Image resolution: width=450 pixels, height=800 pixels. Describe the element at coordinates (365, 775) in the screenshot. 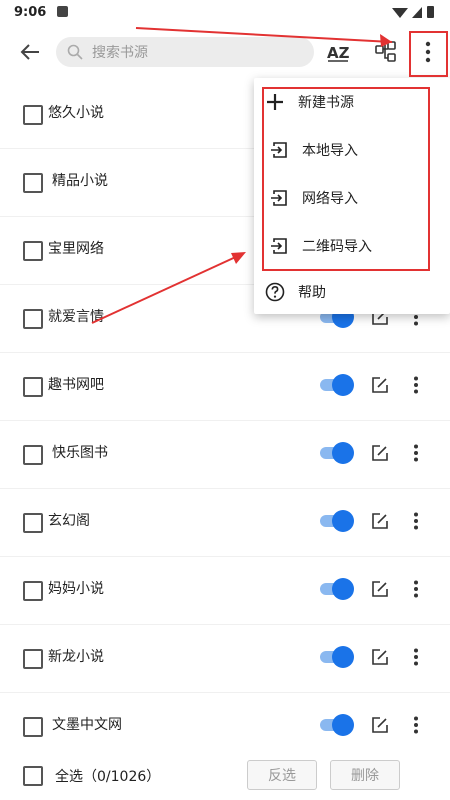

I see `delete-button: 删除` at that location.